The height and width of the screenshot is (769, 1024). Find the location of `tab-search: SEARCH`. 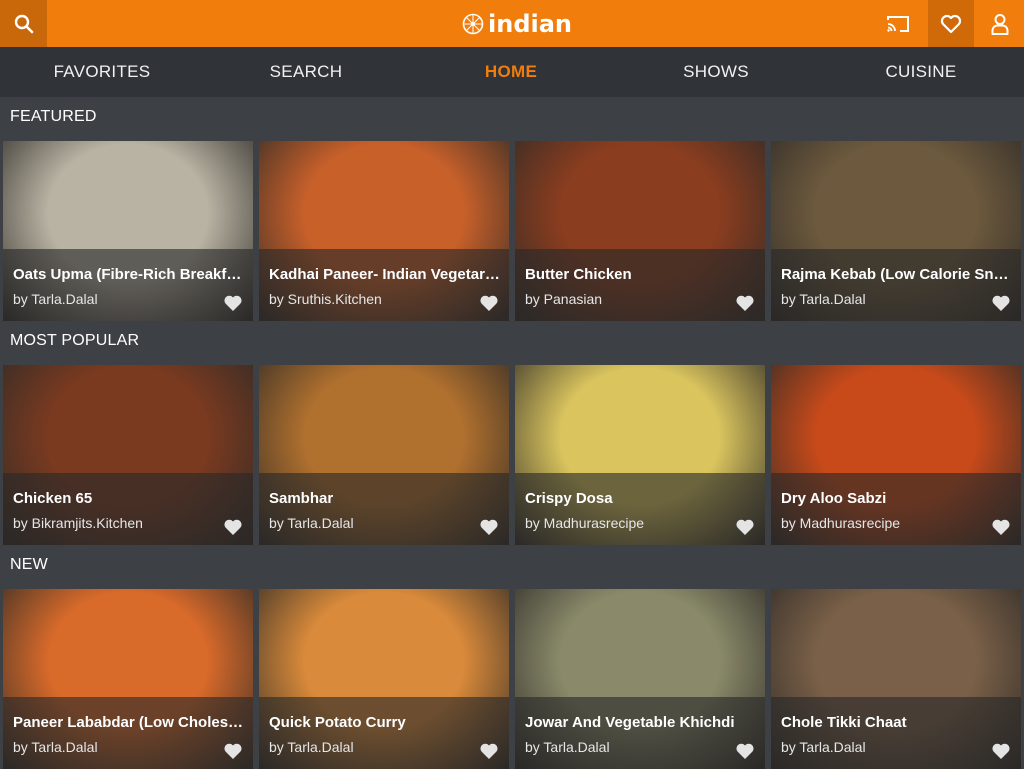

tab-search: SEARCH is located at coordinates (306, 72).